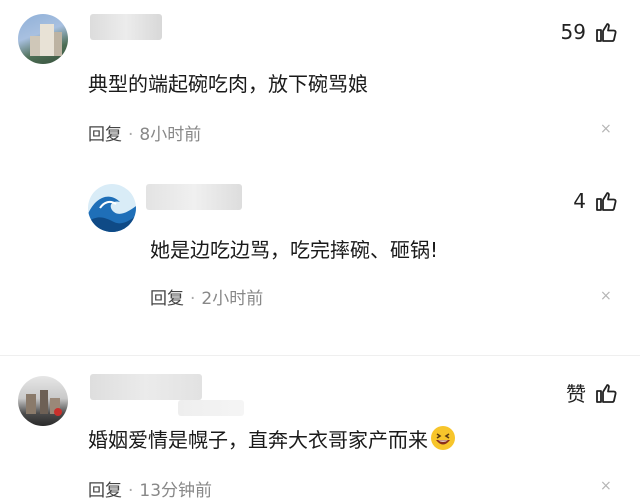 The height and width of the screenshot is (501, 640). Describe the element at coordinates (443, 440) in the screenshot. I see `grinning-face-icon` at that location.